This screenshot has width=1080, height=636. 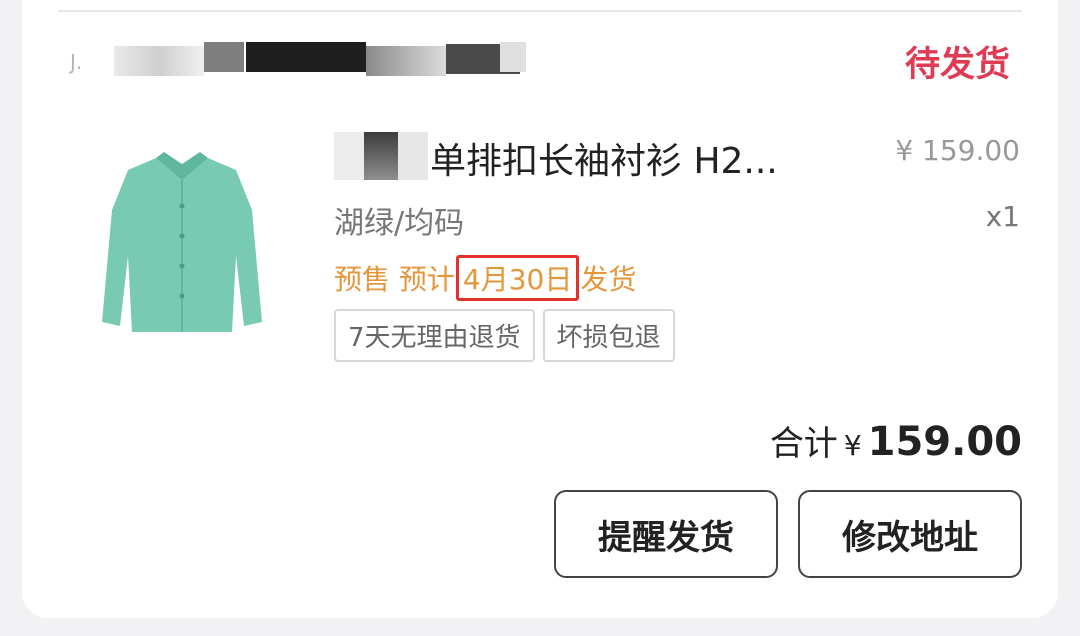 I want to click on presale-info: 预售 预计 4月30日 发货, so click(x=485, y=278).